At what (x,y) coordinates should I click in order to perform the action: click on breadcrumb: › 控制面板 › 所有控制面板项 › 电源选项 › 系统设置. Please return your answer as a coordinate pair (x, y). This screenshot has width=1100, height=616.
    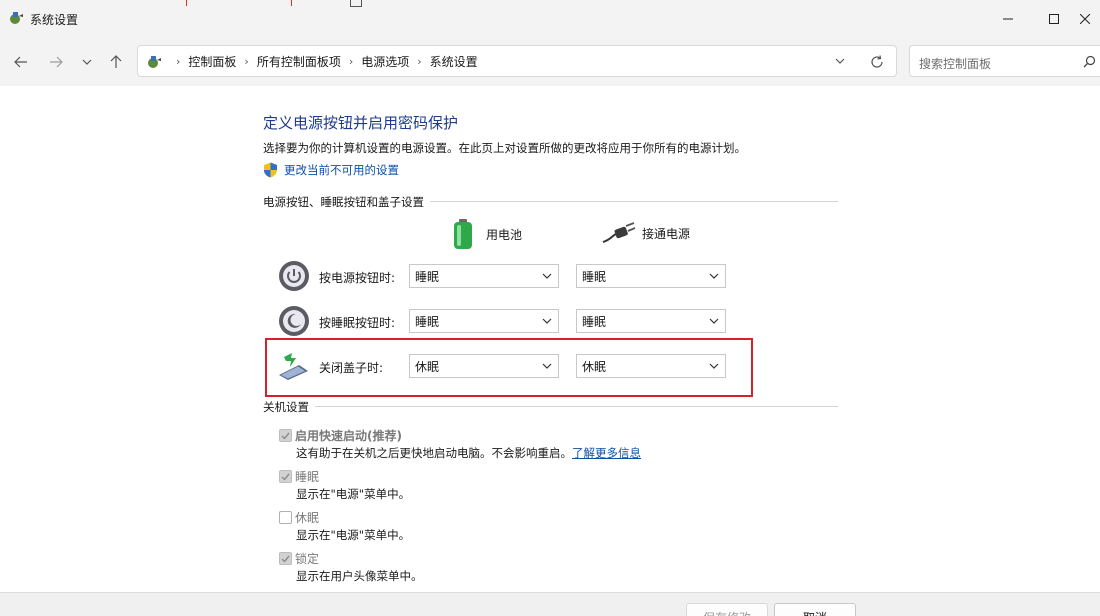
    Looking at the image, I should click on (323, 61).